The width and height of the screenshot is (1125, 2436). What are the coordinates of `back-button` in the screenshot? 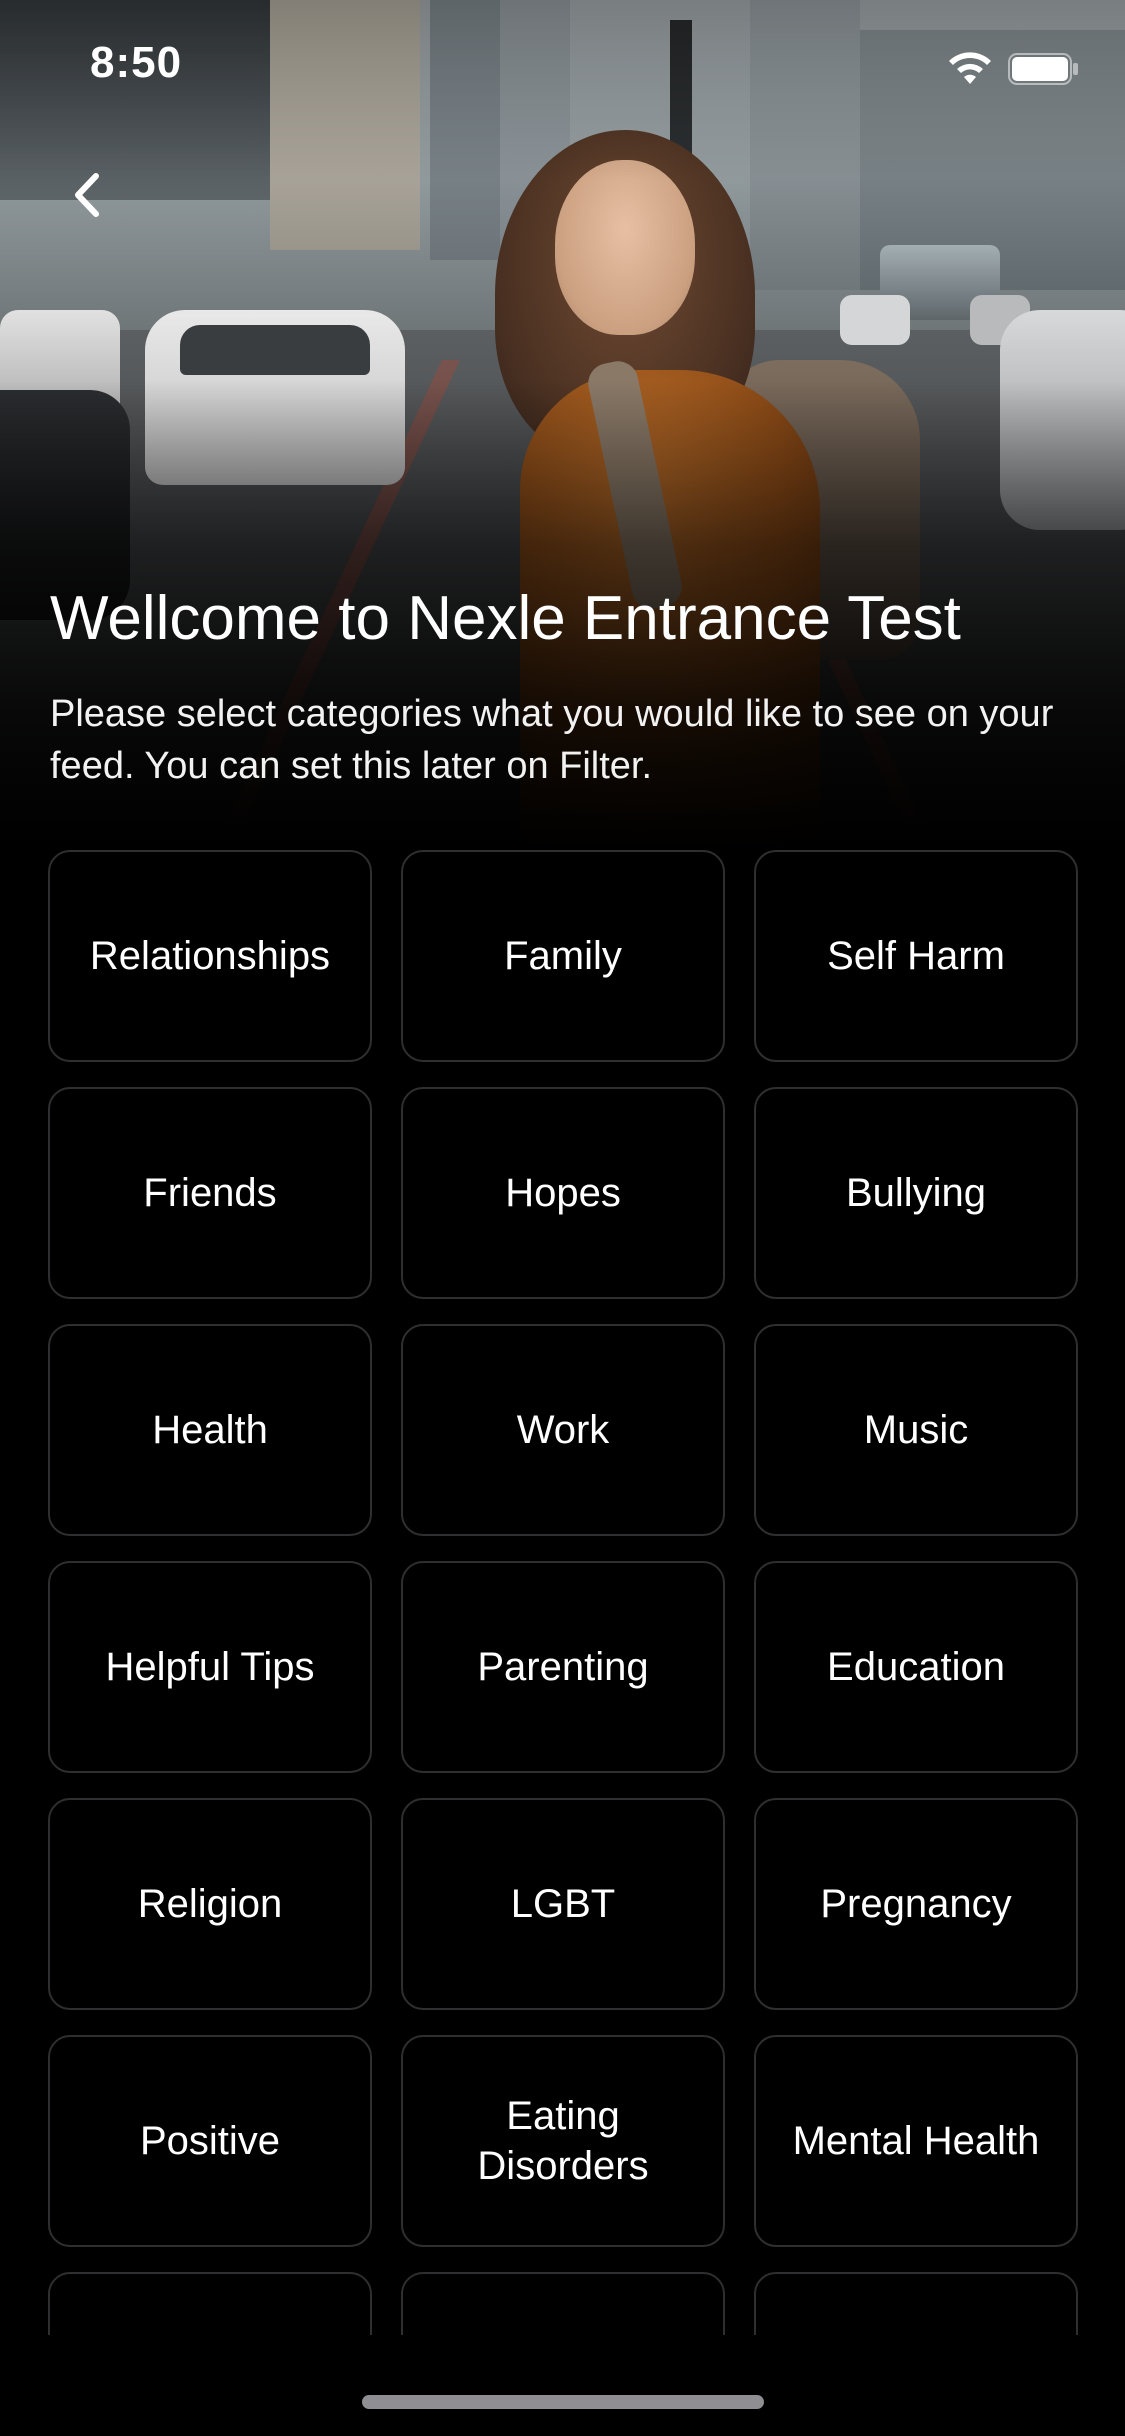 It's located at (87, 195).